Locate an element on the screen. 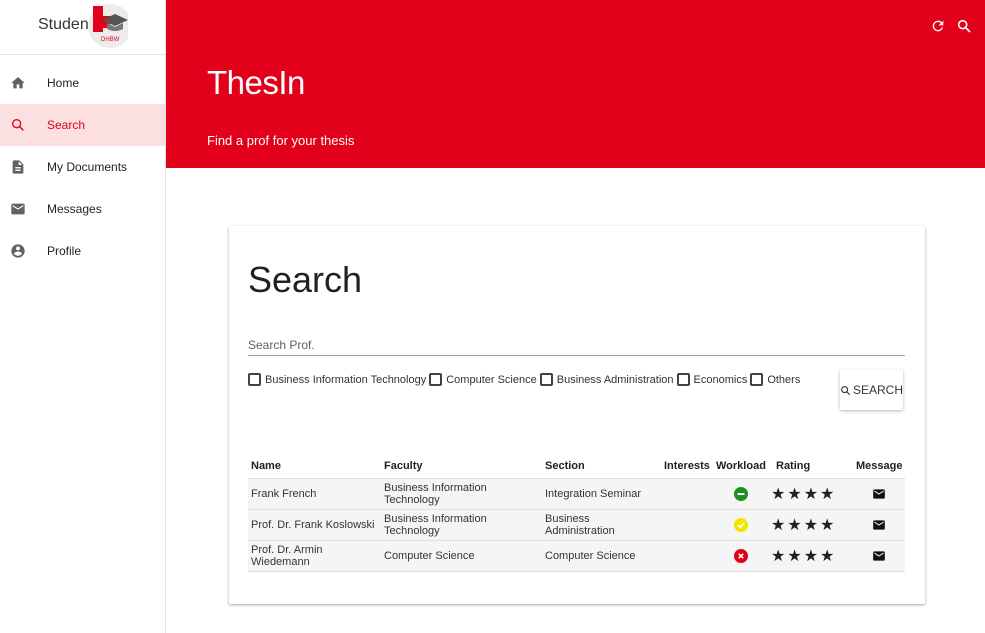 Image resolution: width=985 pixels, height=633 pixels. sidebar-item-profile: Profile is located at coordinates (82, 251).